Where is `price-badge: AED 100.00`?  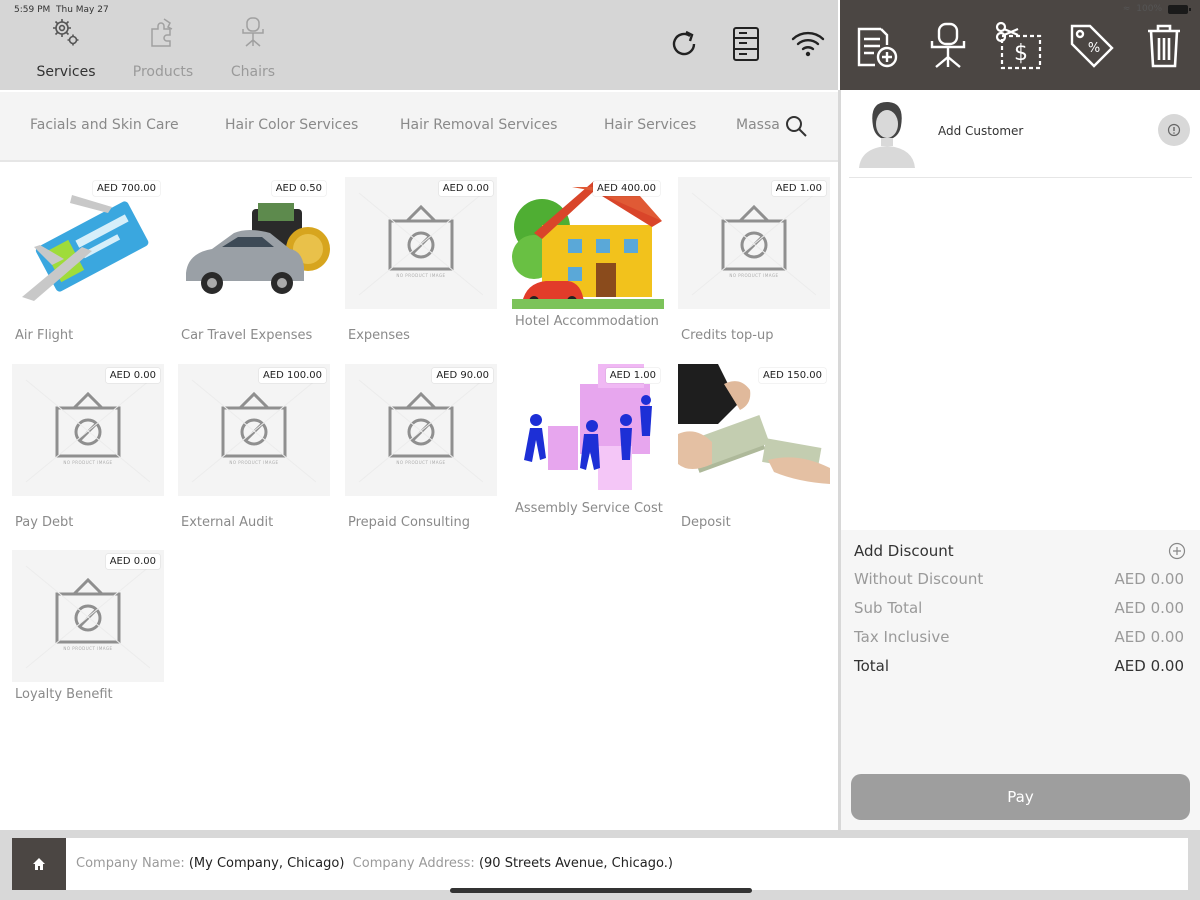 price-badge: AED 100.00 is located at coordinates (292, 375).